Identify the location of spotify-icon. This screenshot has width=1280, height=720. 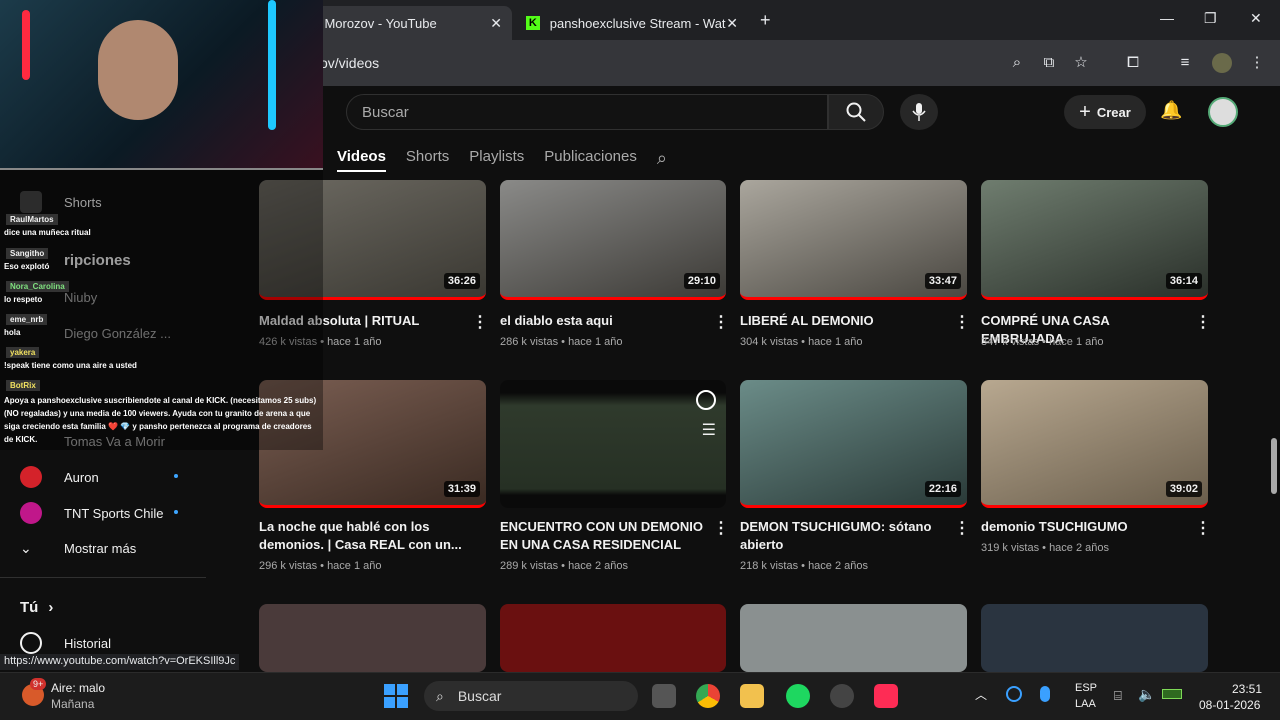
(798, 696).